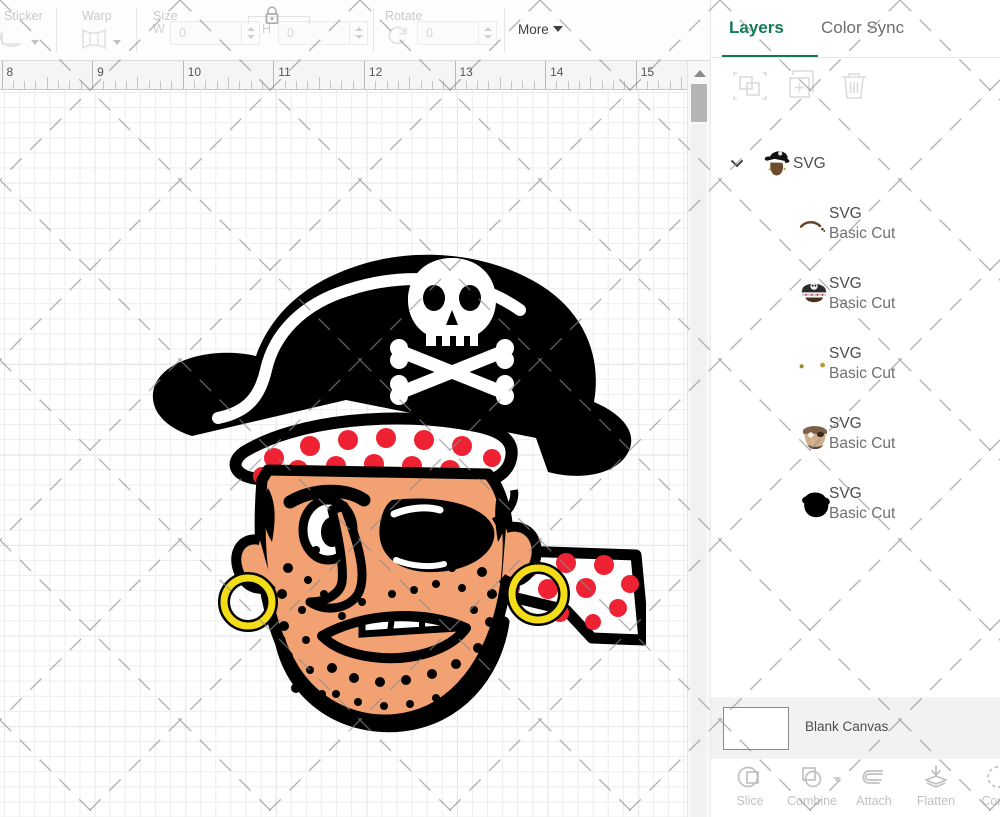  What do you see at coordinates (314, 33) in the screenshot?
I see `height-input: 0` at bounding box center [314, 33].